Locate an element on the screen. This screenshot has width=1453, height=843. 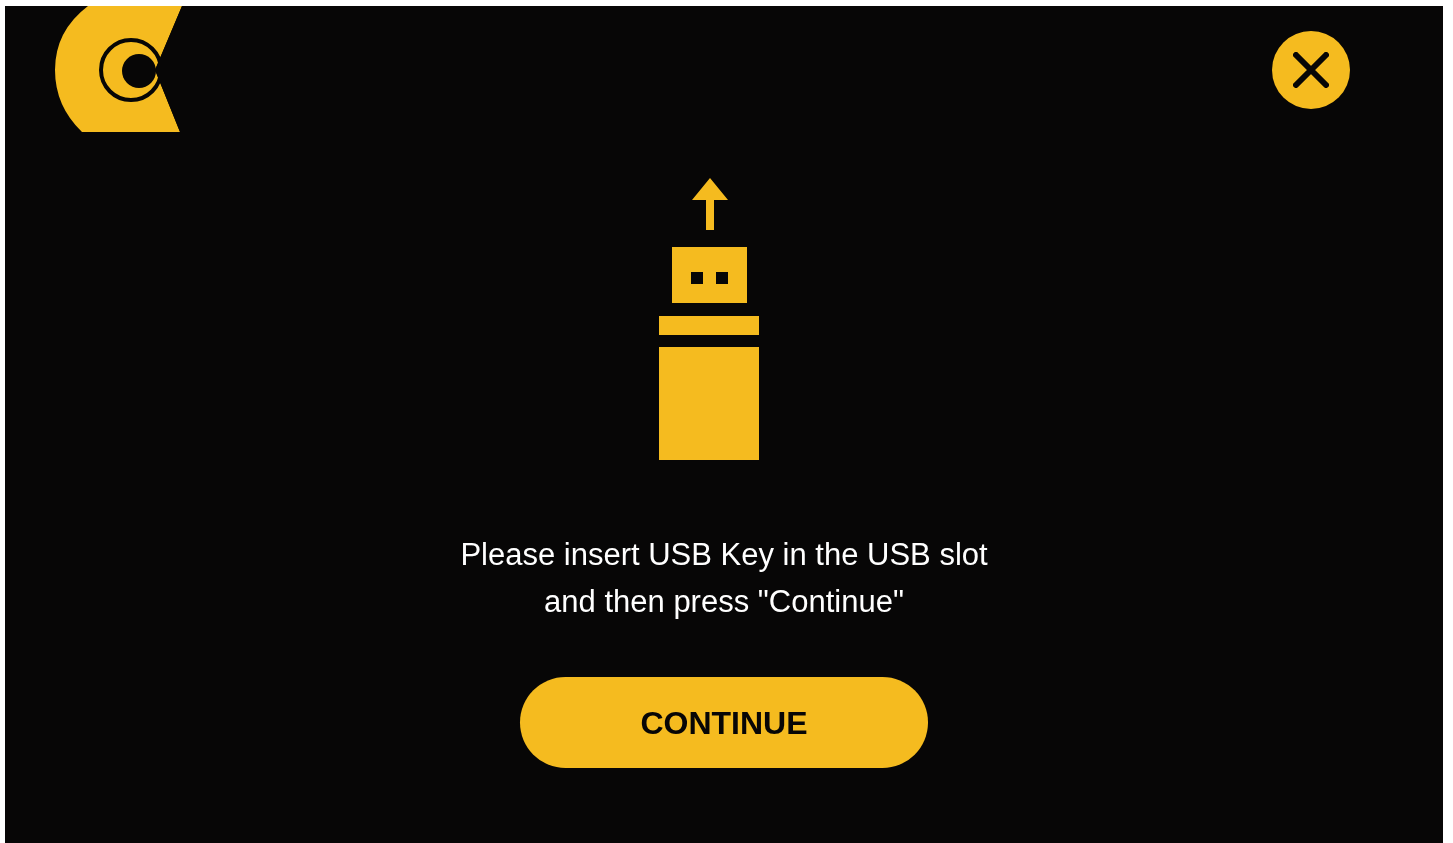
continue-button: CONTINUE is located at coordinates (724, 722).